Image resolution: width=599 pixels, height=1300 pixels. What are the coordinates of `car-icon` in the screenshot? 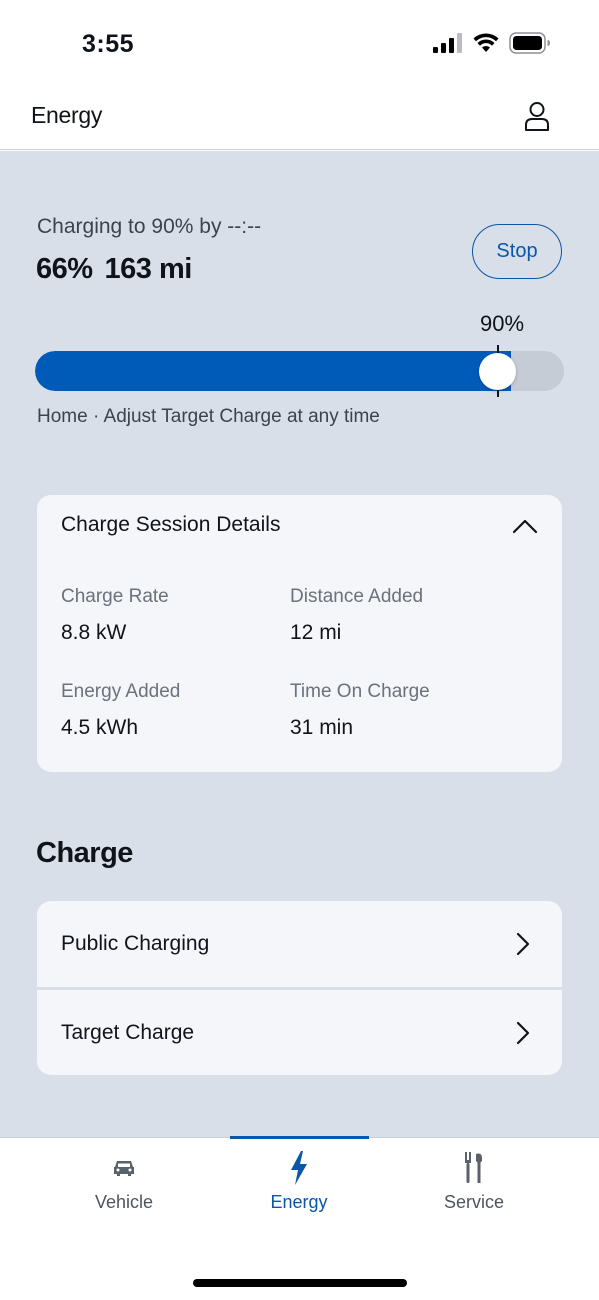 It's located at (124, 1168).